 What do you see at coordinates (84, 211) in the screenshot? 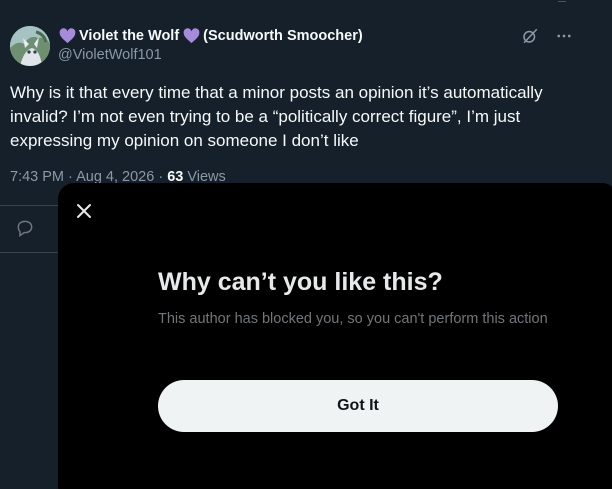
I see `close-icon` at bounding box center [84, 211].